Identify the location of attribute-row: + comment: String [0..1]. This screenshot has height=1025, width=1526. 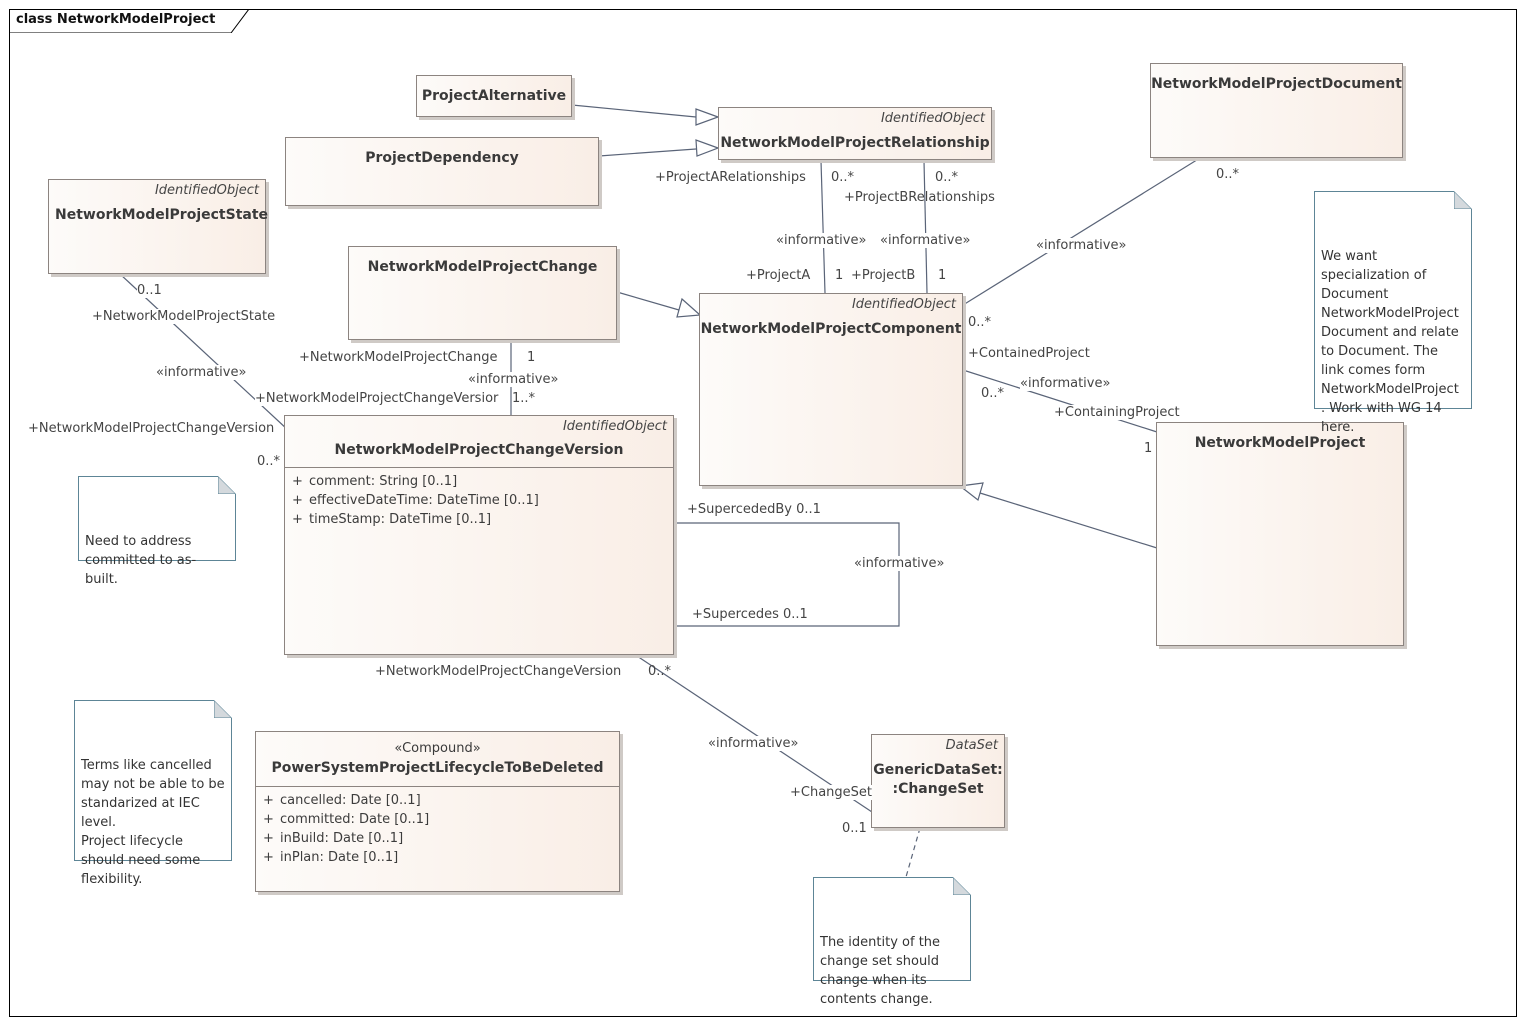
(479, 481).